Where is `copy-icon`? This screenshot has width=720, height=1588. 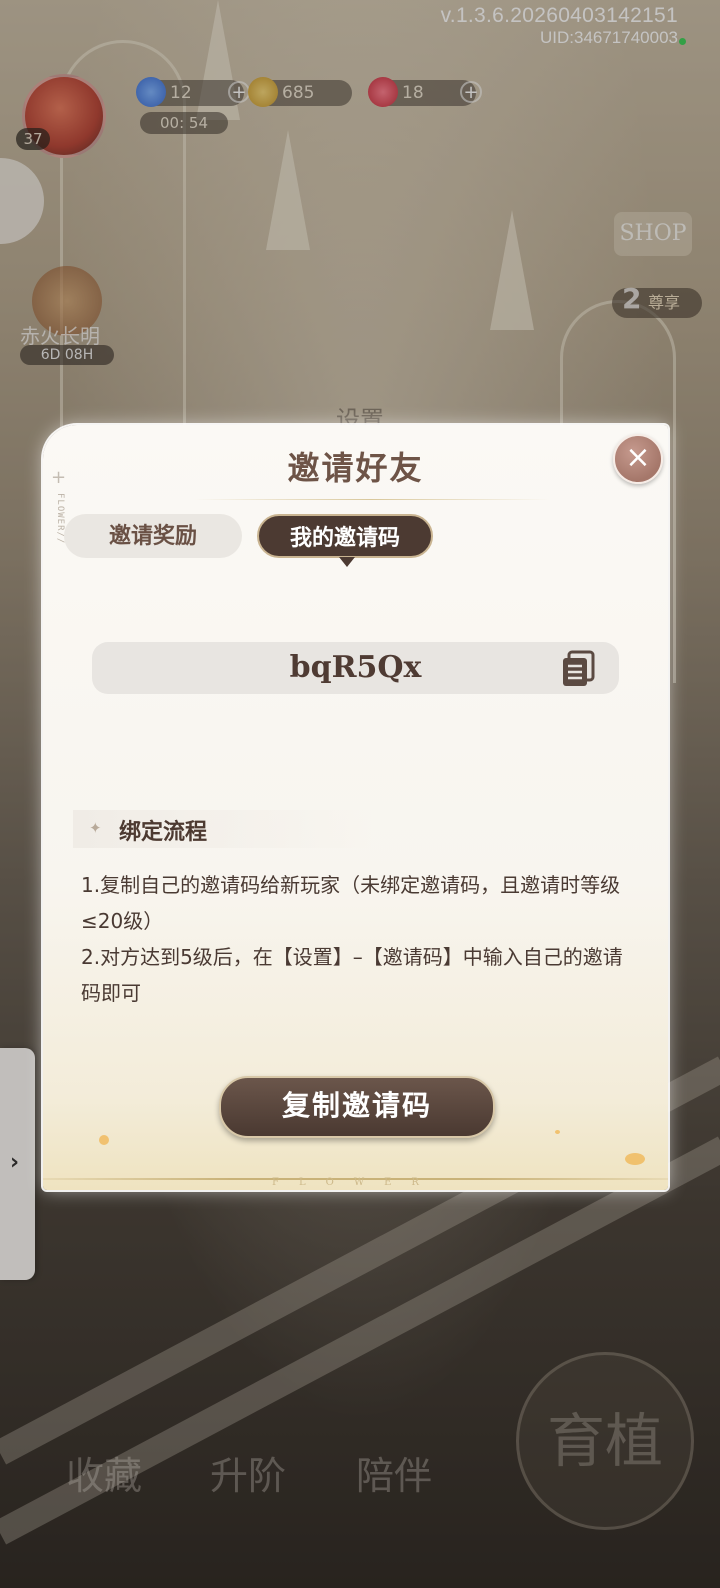 copy-icon is located at coordinates (579, 669).